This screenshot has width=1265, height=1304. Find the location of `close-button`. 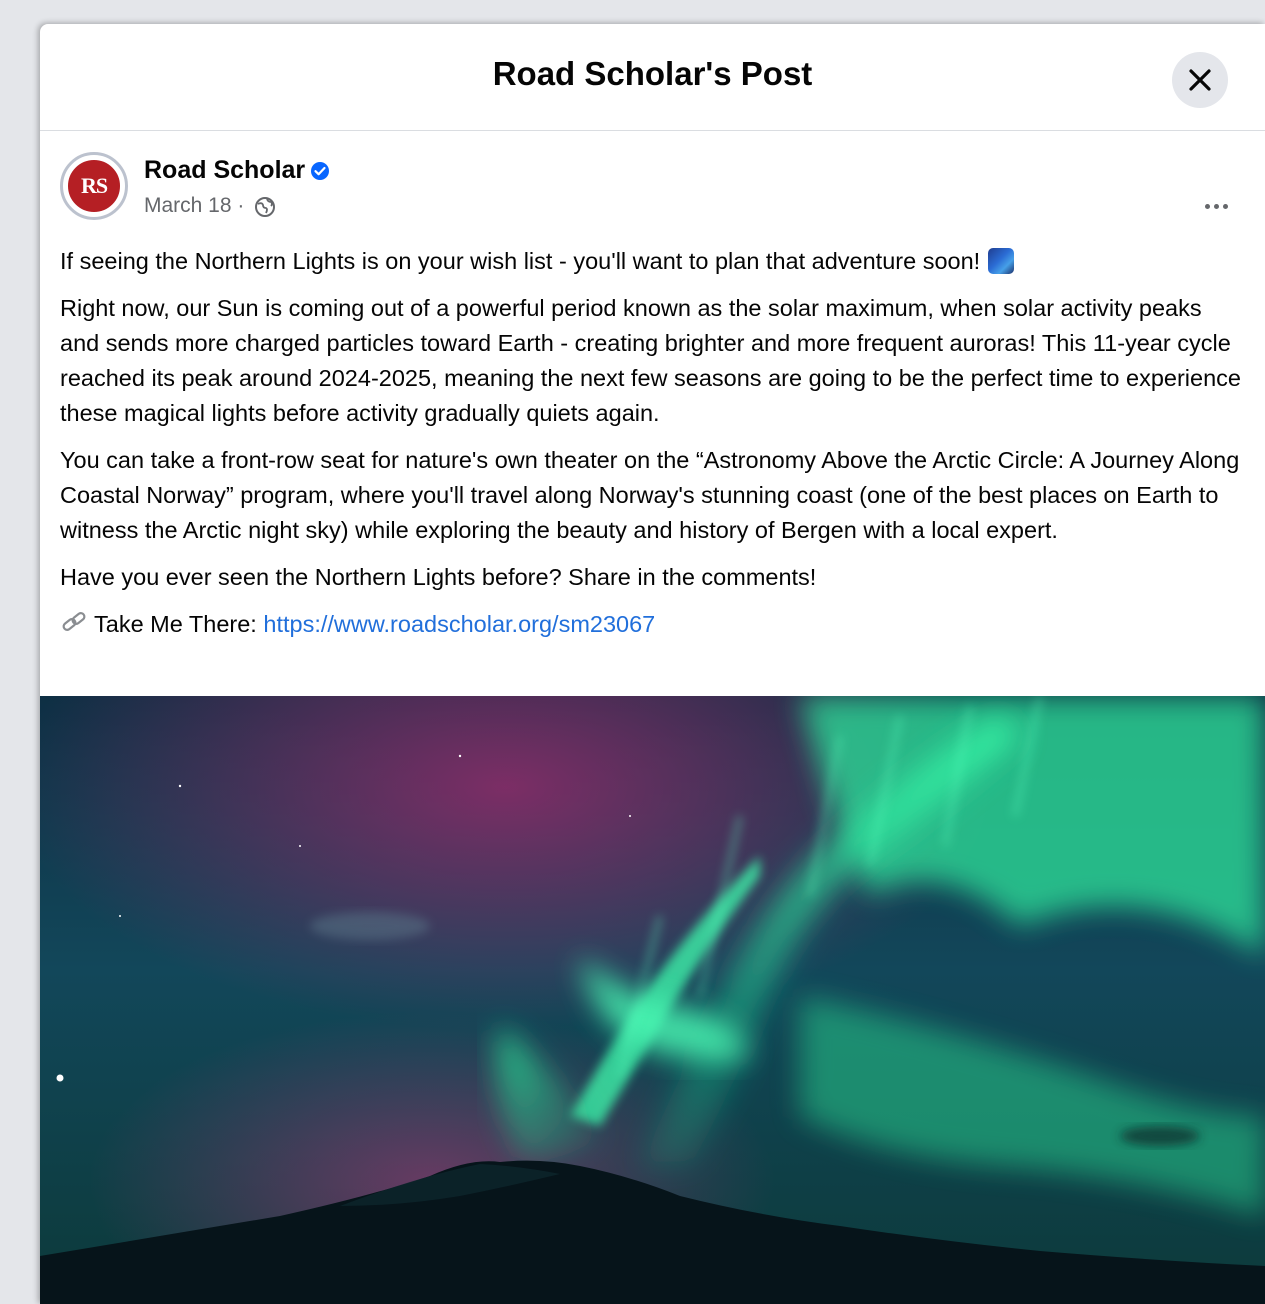

close-button is located at coordinates (1200, 80).